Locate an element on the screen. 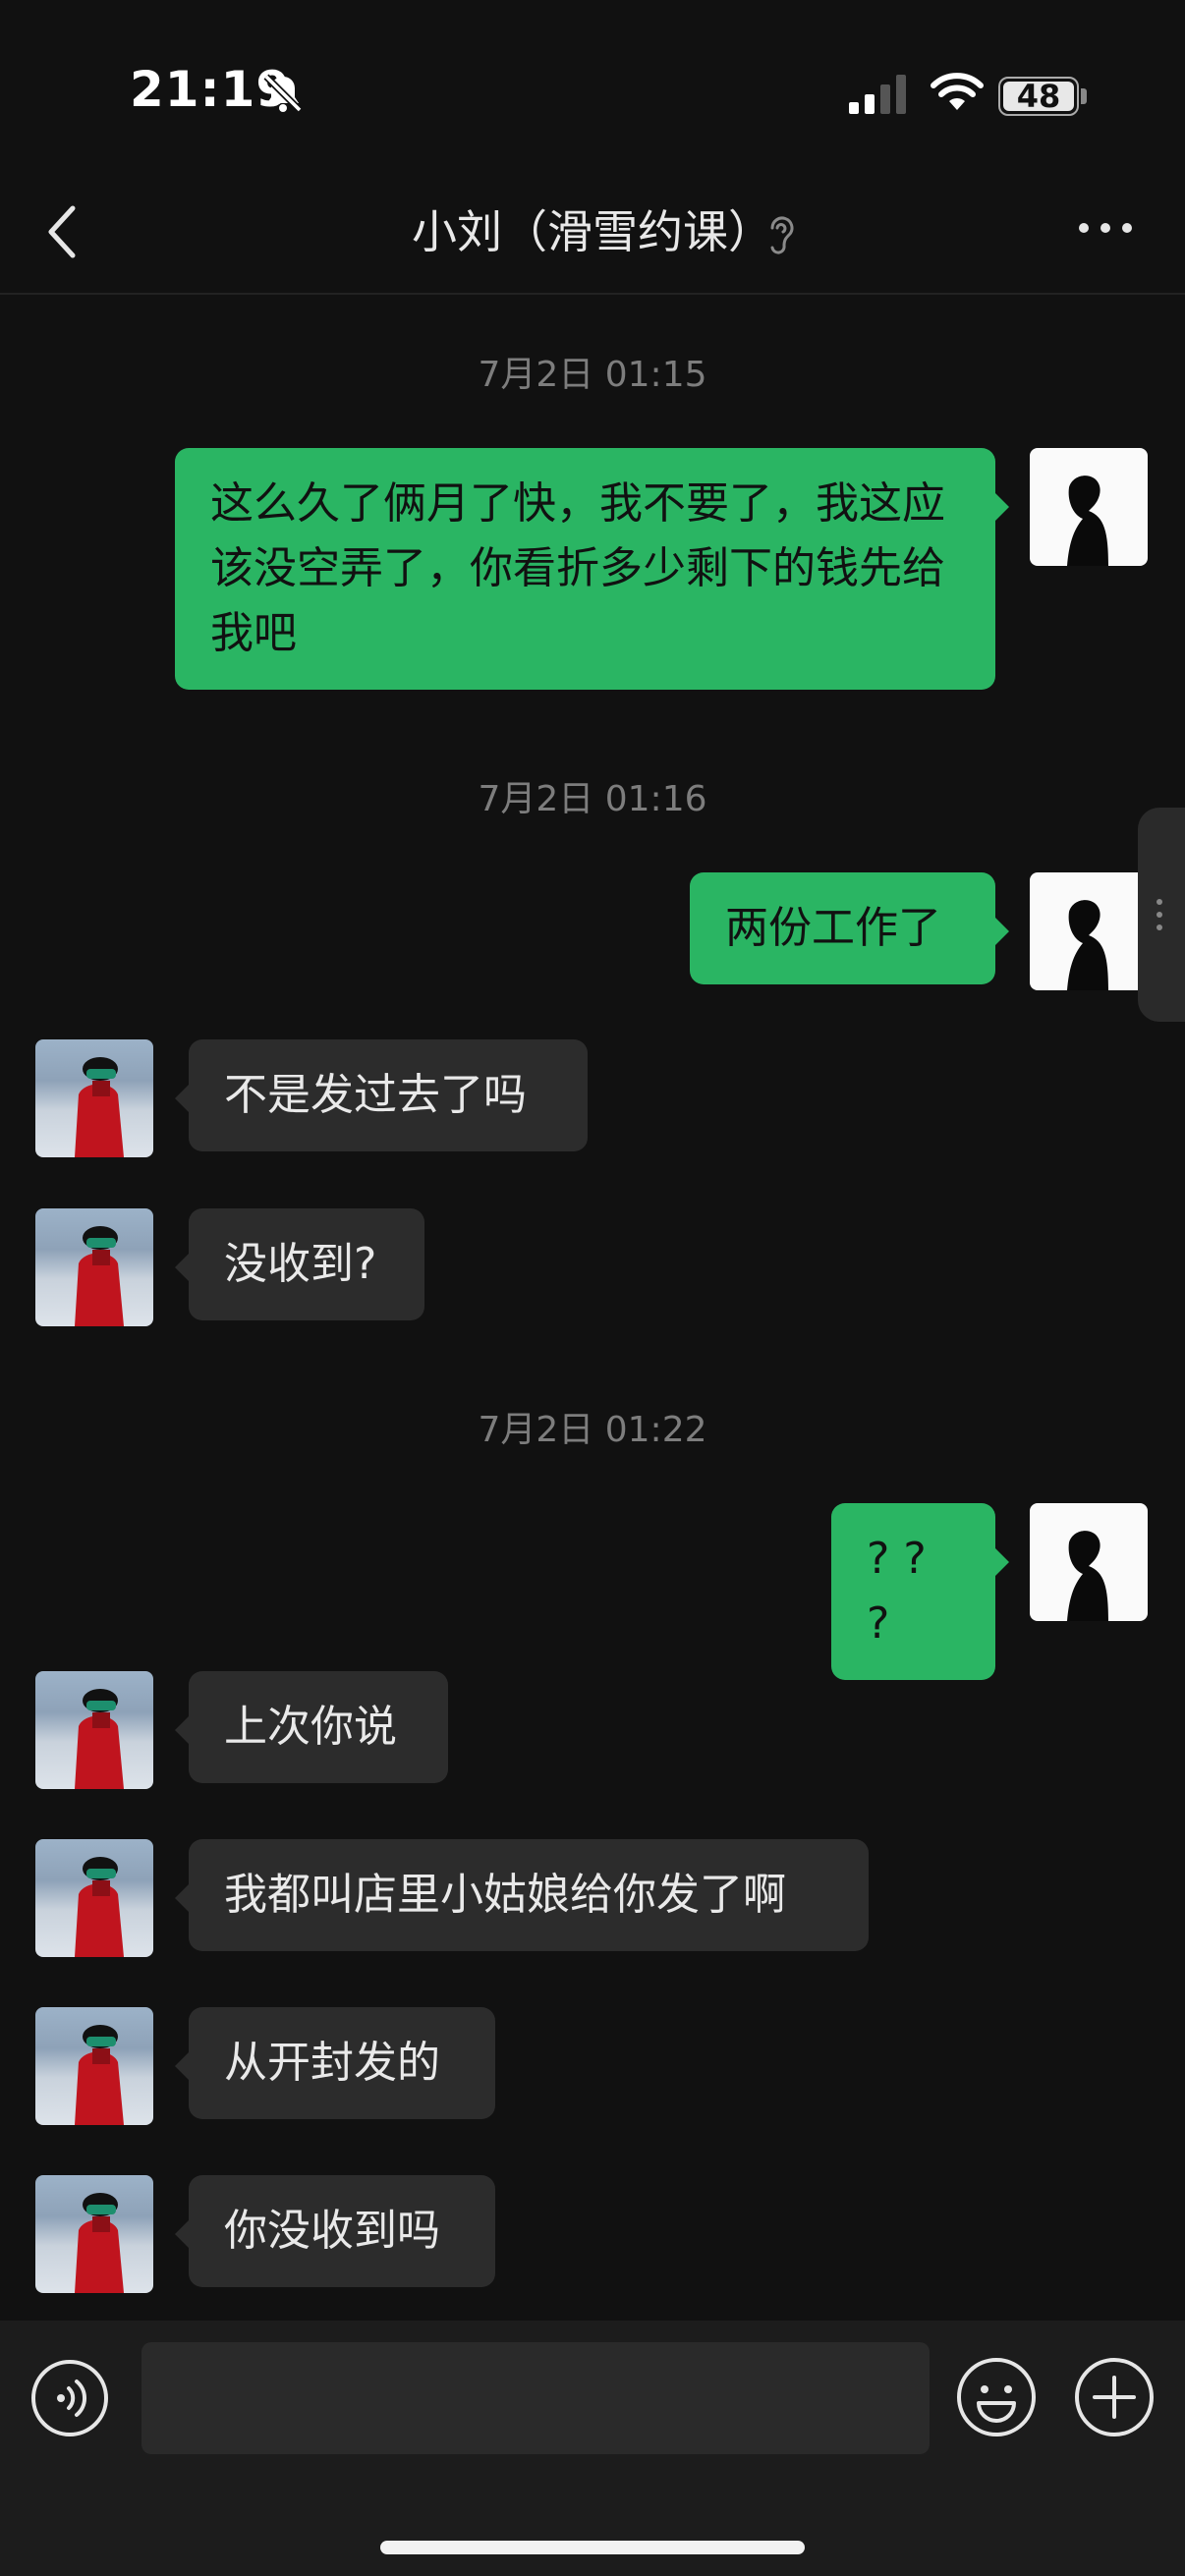  ear-icon is located at coordinates (782, 235).